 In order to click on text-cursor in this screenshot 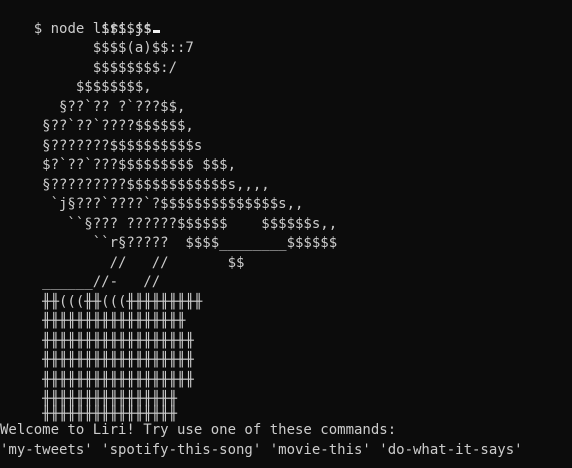, I will do `click(156, 31)`.